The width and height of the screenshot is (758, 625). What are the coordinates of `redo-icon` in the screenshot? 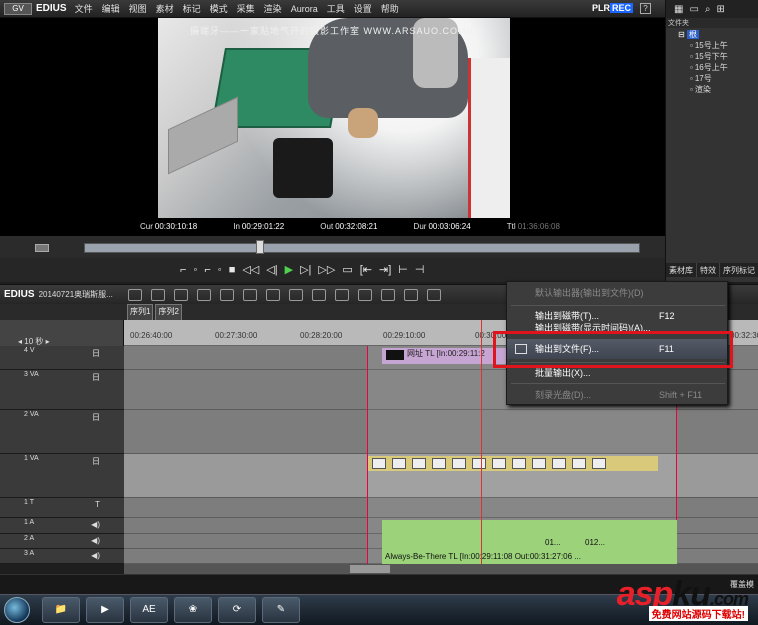 It's located at (364, 294).